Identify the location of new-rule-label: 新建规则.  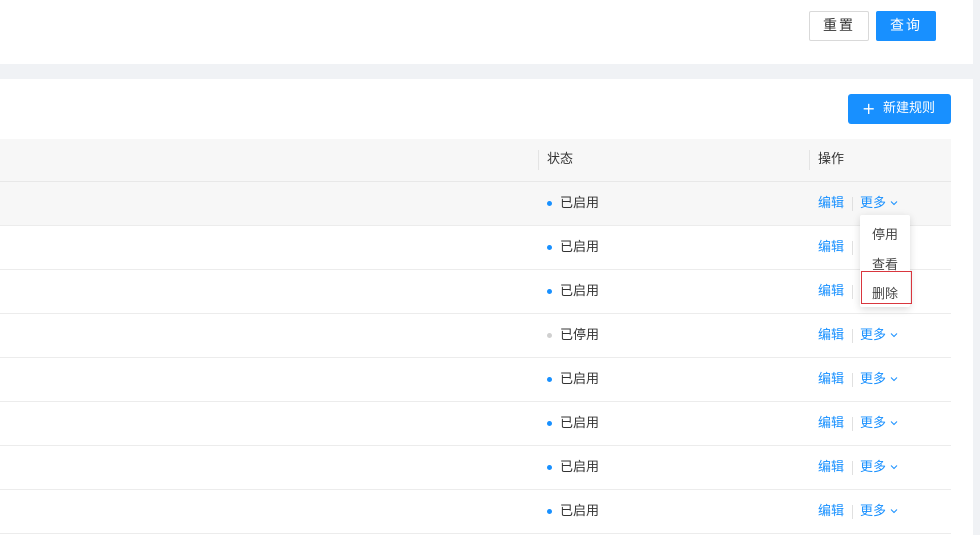
(909, 108).